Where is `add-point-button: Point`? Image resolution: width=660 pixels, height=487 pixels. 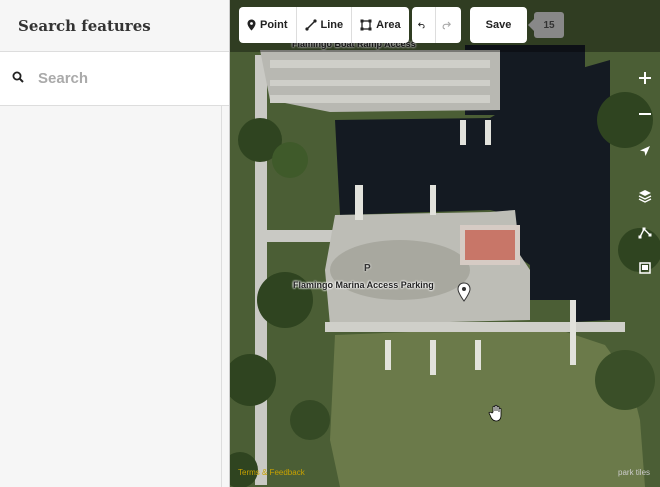
add-point-button: Point is located at coordinates (268, 25).